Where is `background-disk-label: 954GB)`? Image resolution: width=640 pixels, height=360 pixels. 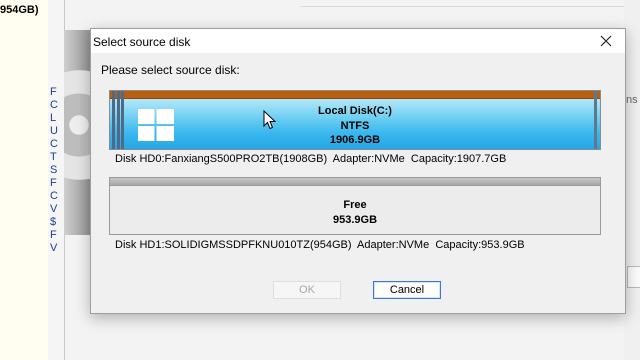
background-disk-label: 954GB) is located at coordinates (19, 10).